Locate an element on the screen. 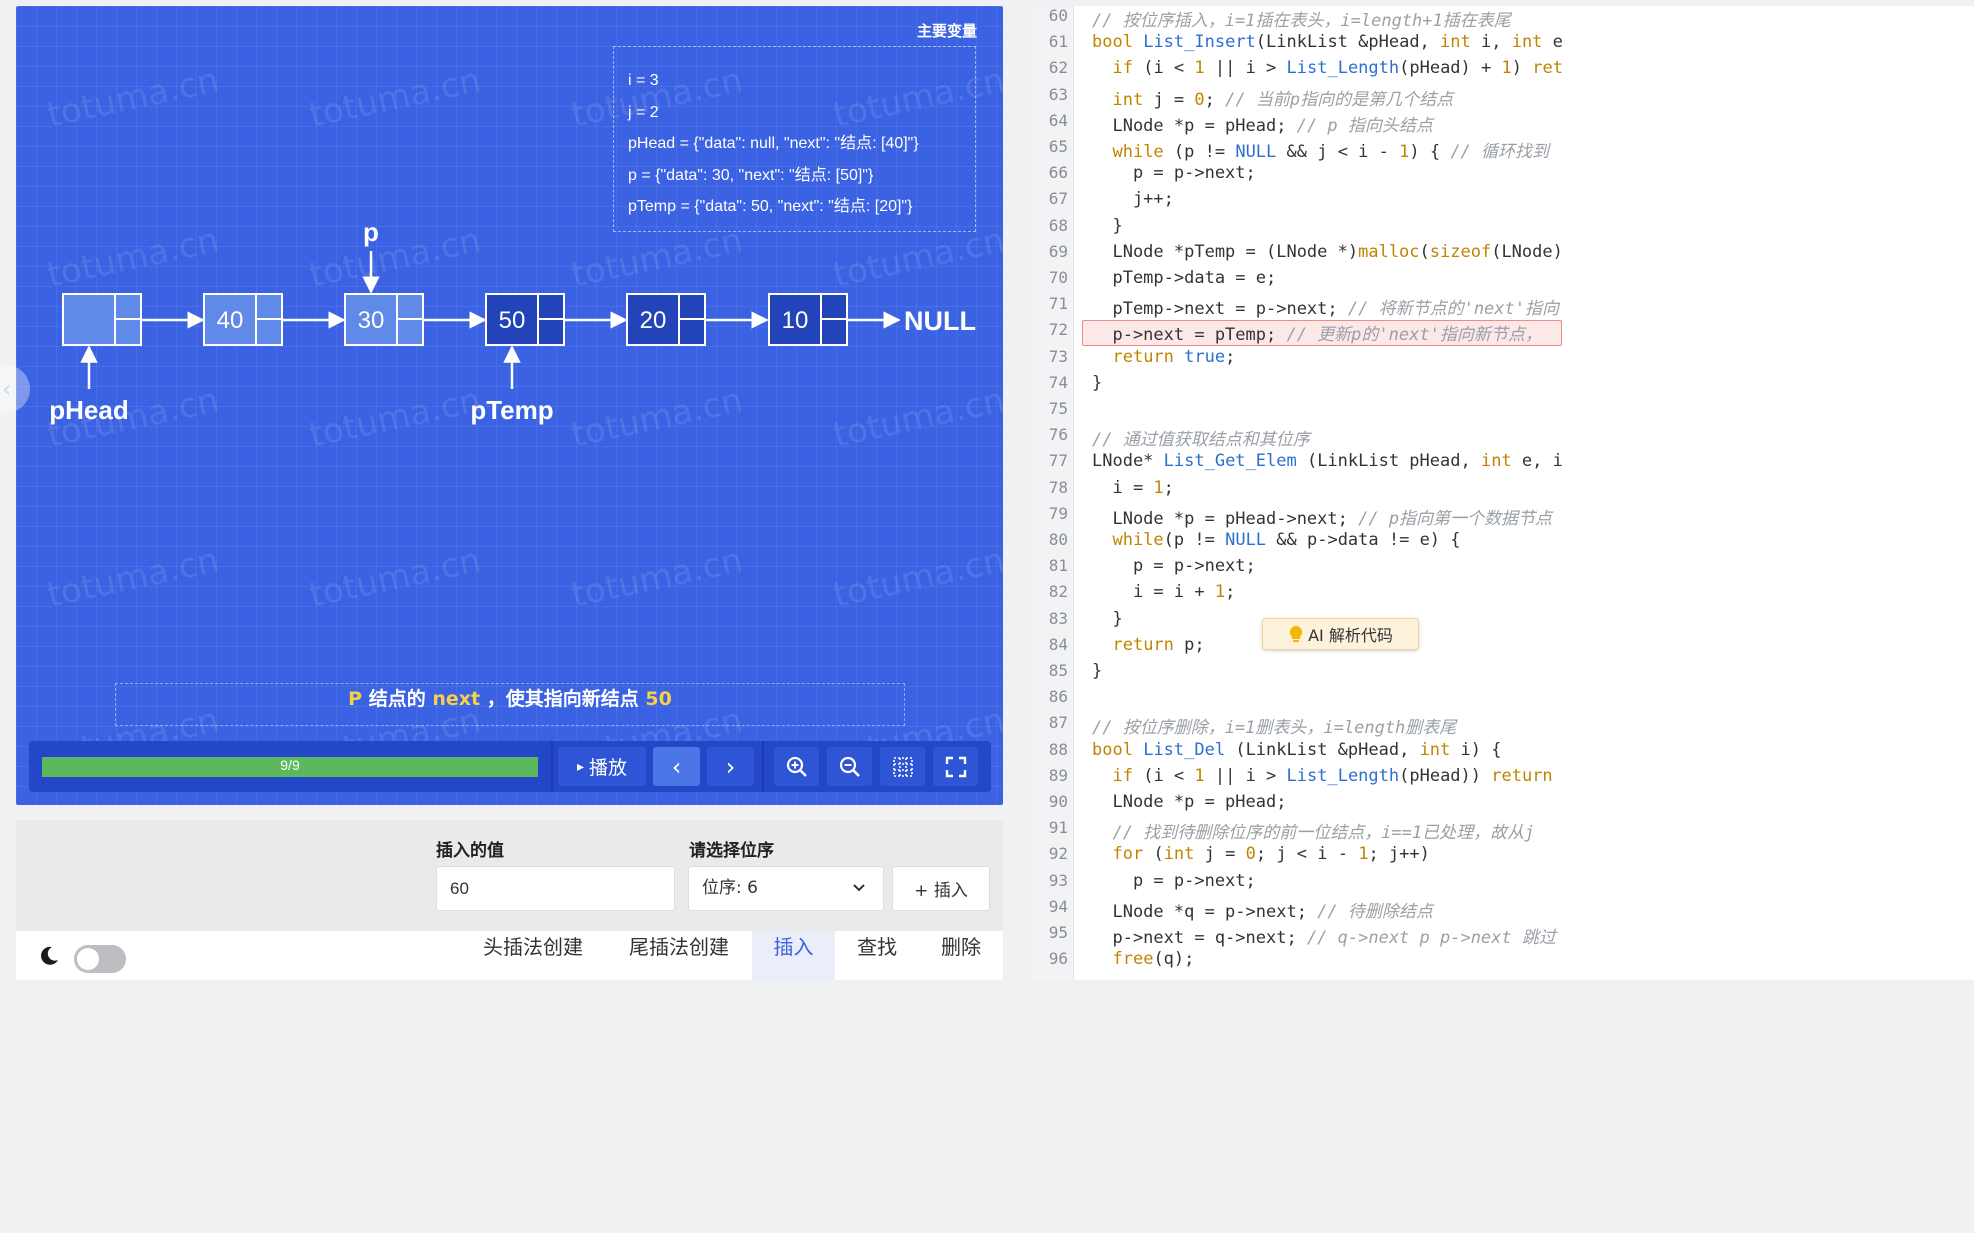 The width and height of the screenshot is (1974, 1233). zoom-out-button is located at coordinates (849, 766).